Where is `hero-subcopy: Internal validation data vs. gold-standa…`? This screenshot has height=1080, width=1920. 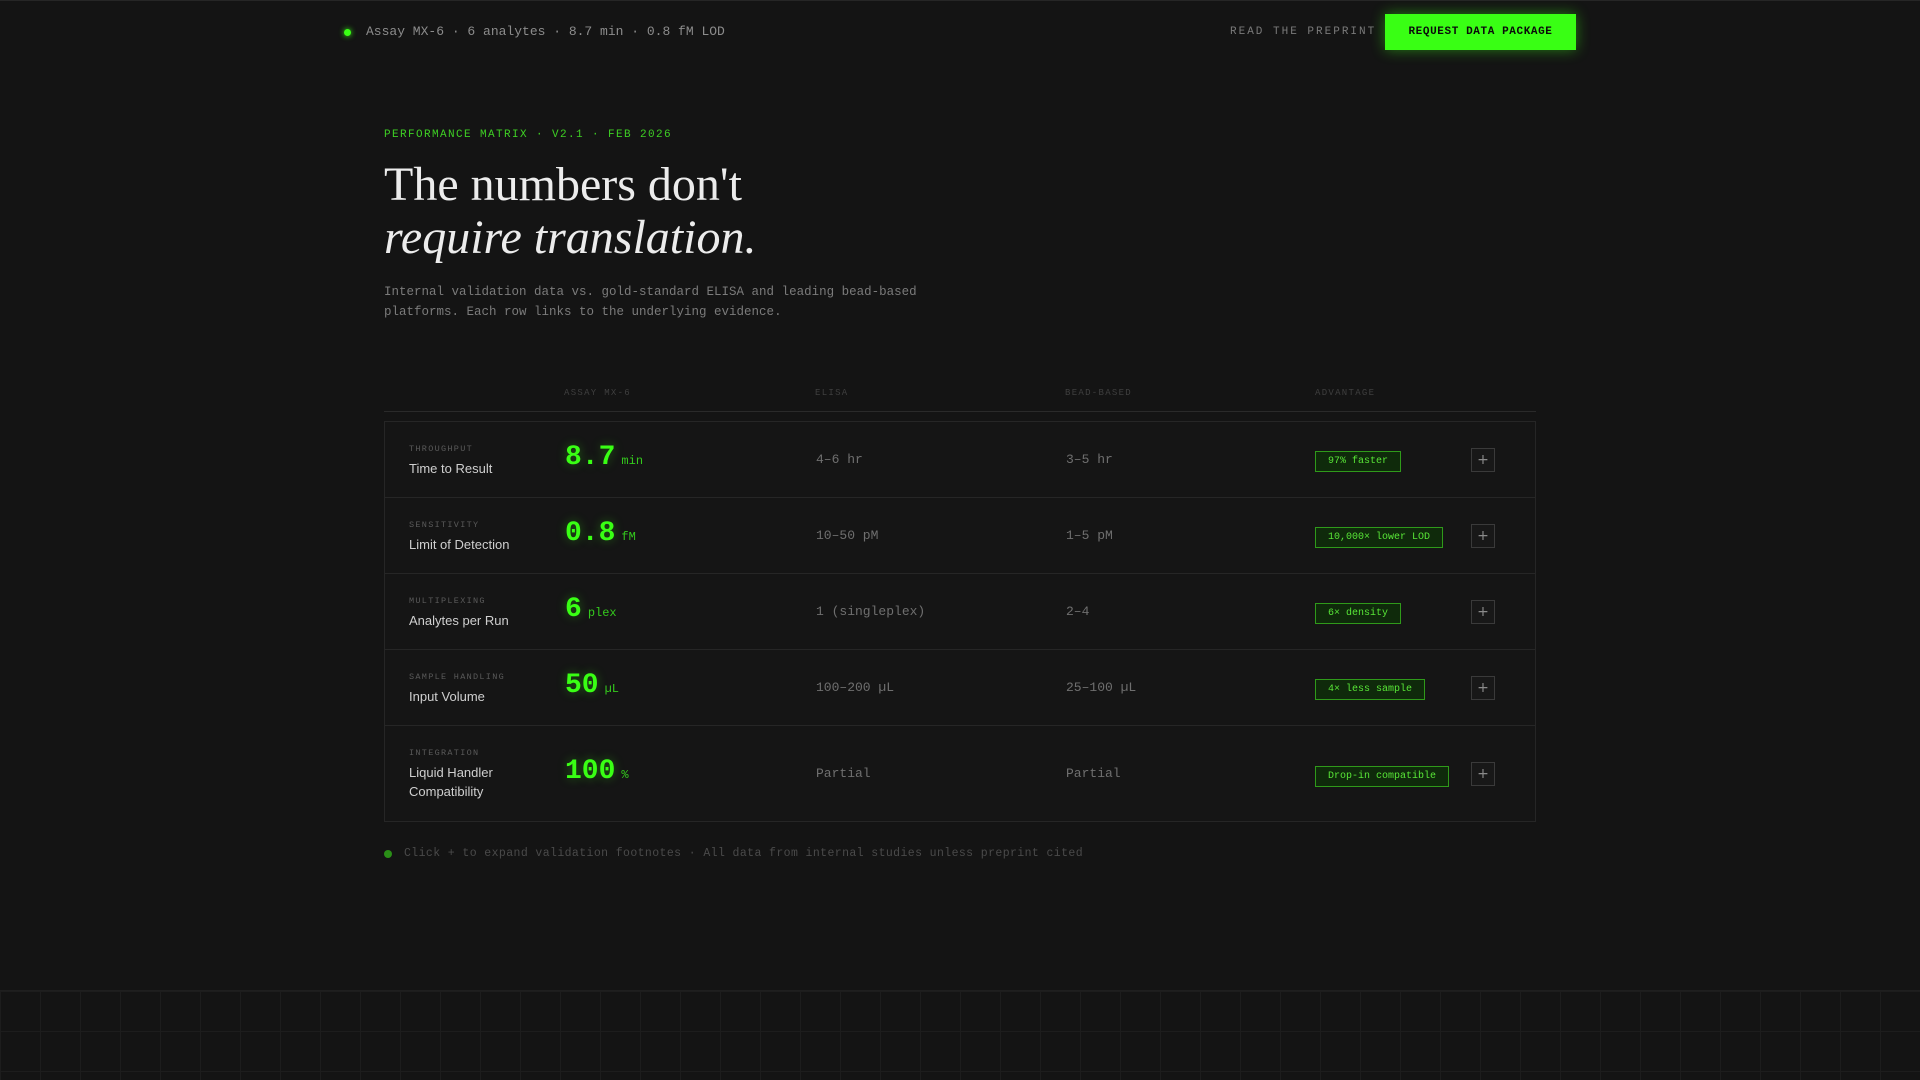
hero-subcopy: Internal validation data vs. gold-standa… is located at coordinates (650, 302).